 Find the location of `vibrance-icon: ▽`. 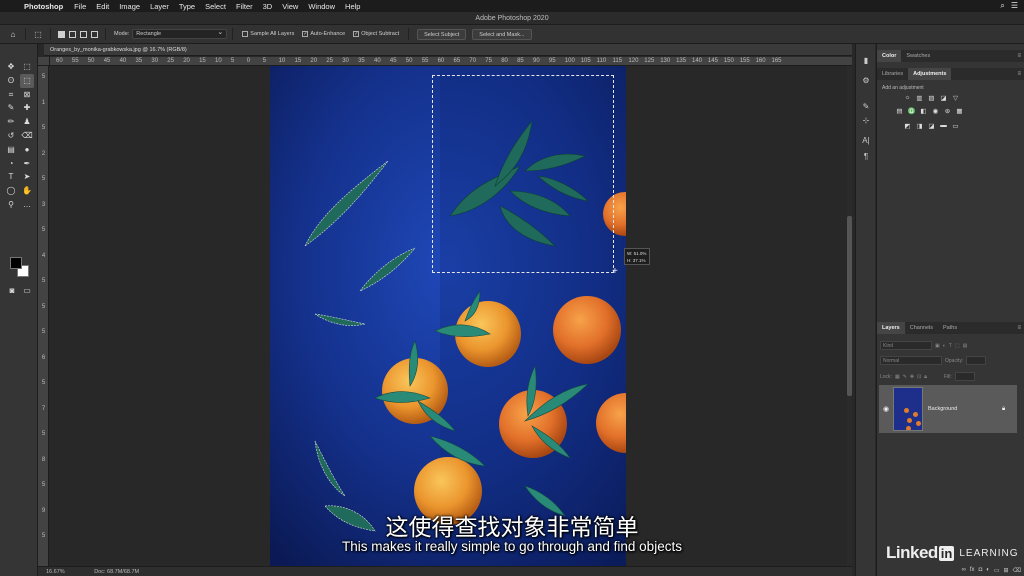

vibrance-icon: ▽ is located at coordinates (955, 98).